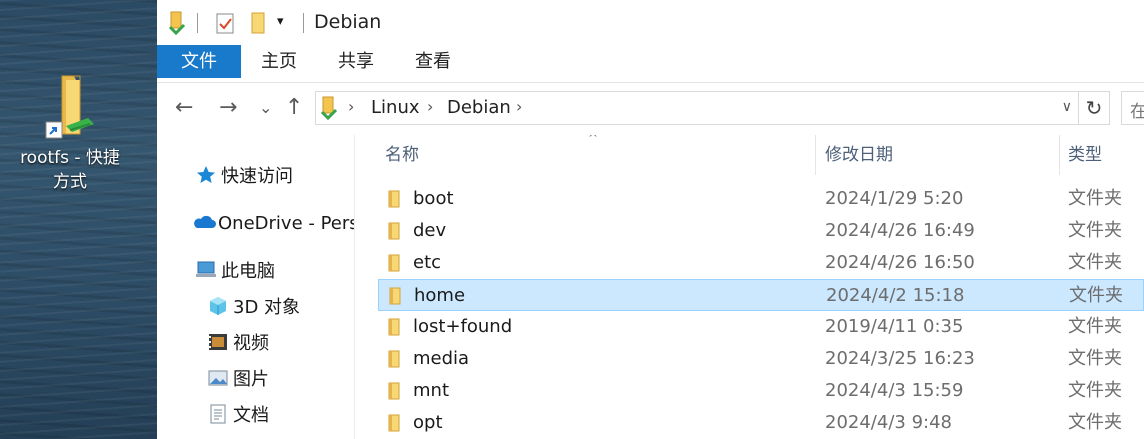 The image size is (1144, 439). What do you see at coordinates (761, 295) in the screenshot?
I see `table-row: home 2024/4/2 15:18 文件夹` at bounding box center [761, 295].